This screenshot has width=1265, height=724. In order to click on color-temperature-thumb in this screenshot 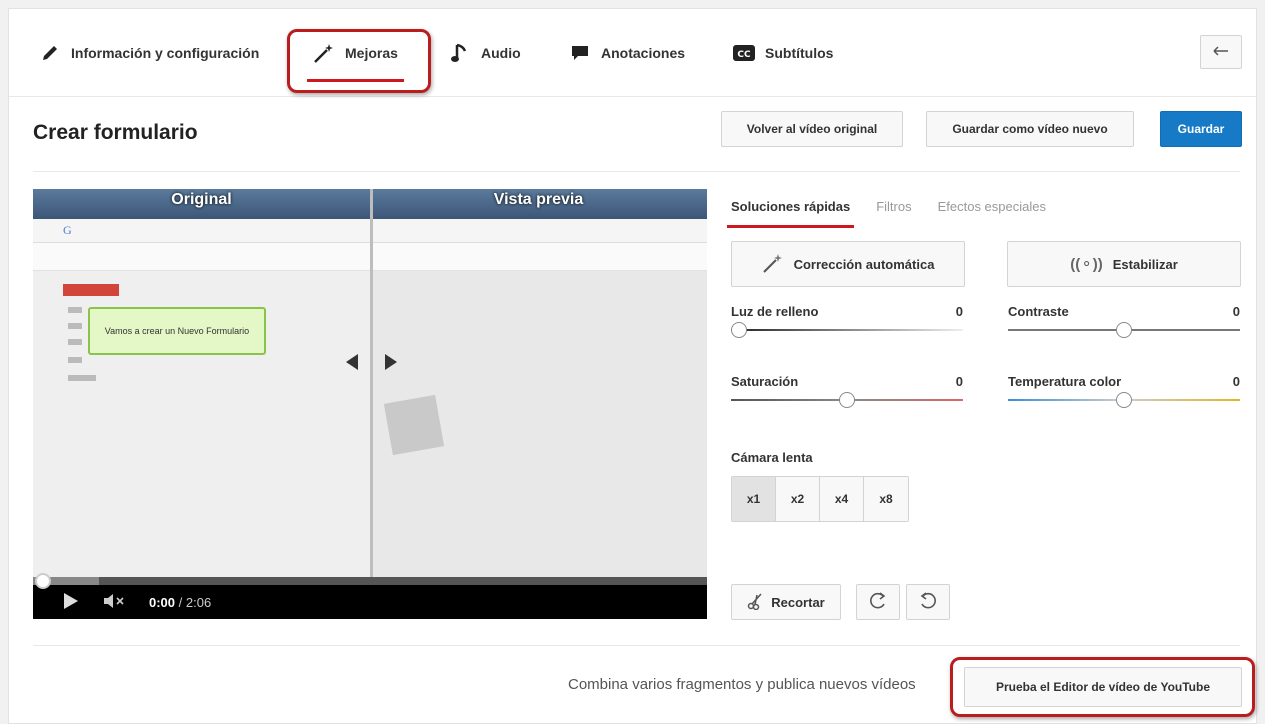, I will do `click(1124, 400)`.